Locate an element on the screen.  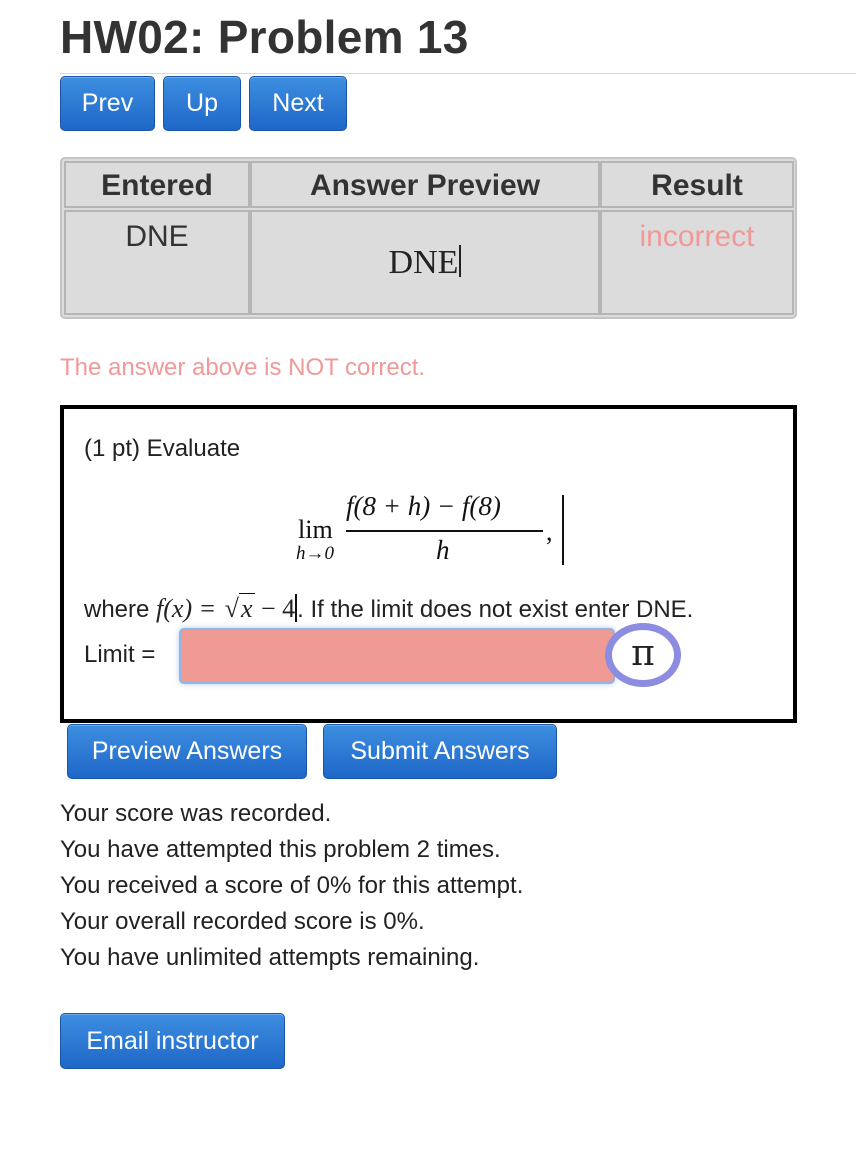
limit-subscript: h→0 is located at coordinates (315, 553).